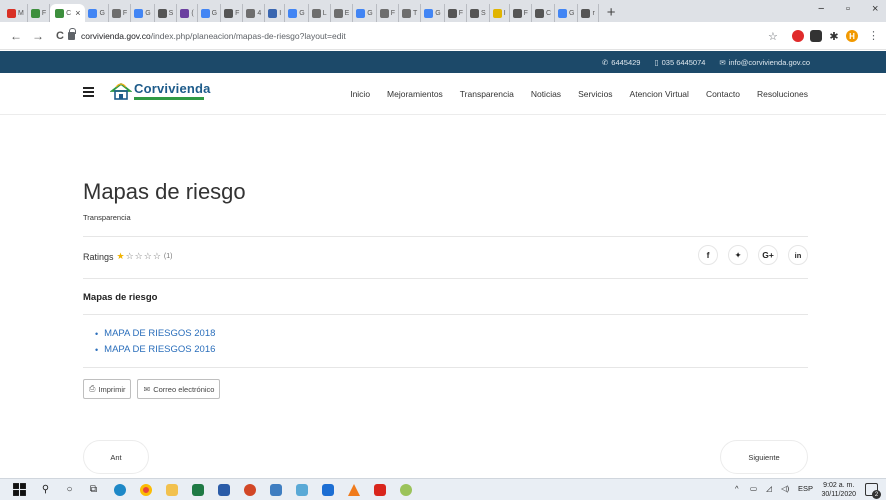 The image size is (886, 500). What do you see at coordinates (816, 36) in the screenshot?
I see `pdf-extension-icon` at bounding box center [816, 36].